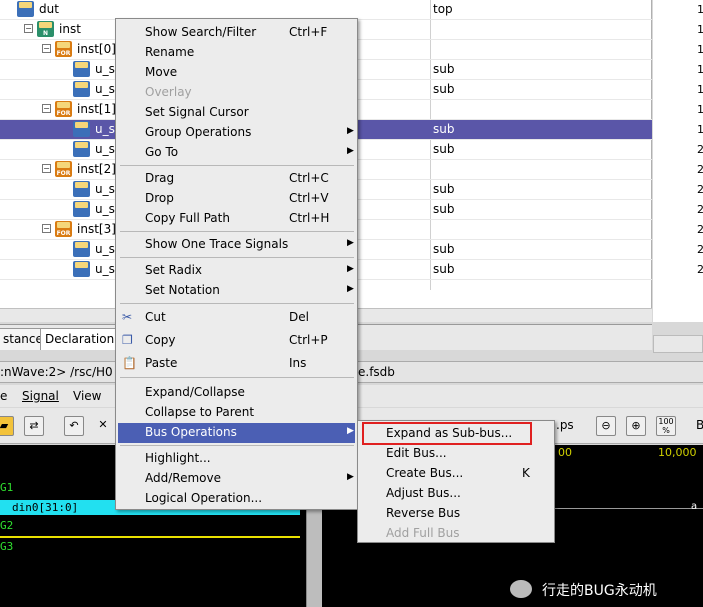 The image size is (703, 607). What do you see at coordinates (236, 271) in the screenshot?
I see `menu-item-set-radix: Set Radix ▶` at bounding box center [236, 271].